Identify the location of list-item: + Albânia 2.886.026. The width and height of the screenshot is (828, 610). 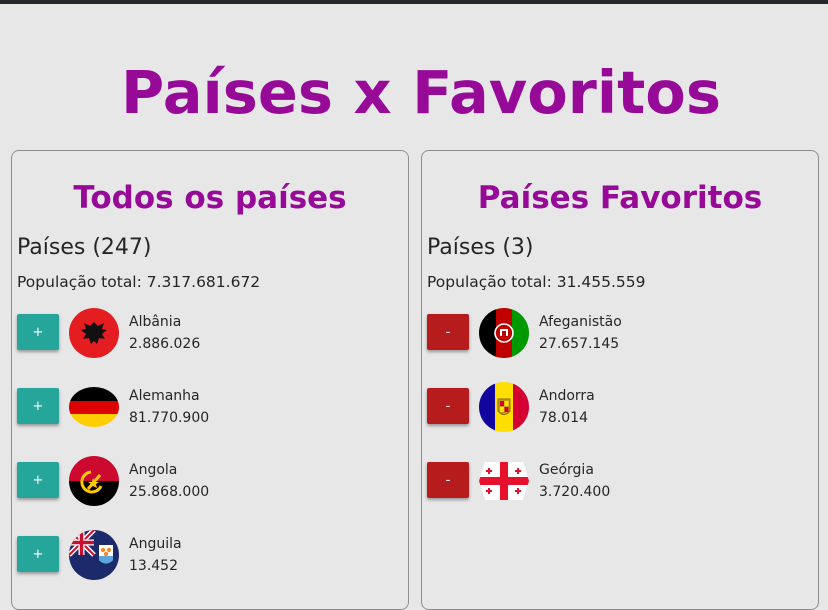
(207, 334).